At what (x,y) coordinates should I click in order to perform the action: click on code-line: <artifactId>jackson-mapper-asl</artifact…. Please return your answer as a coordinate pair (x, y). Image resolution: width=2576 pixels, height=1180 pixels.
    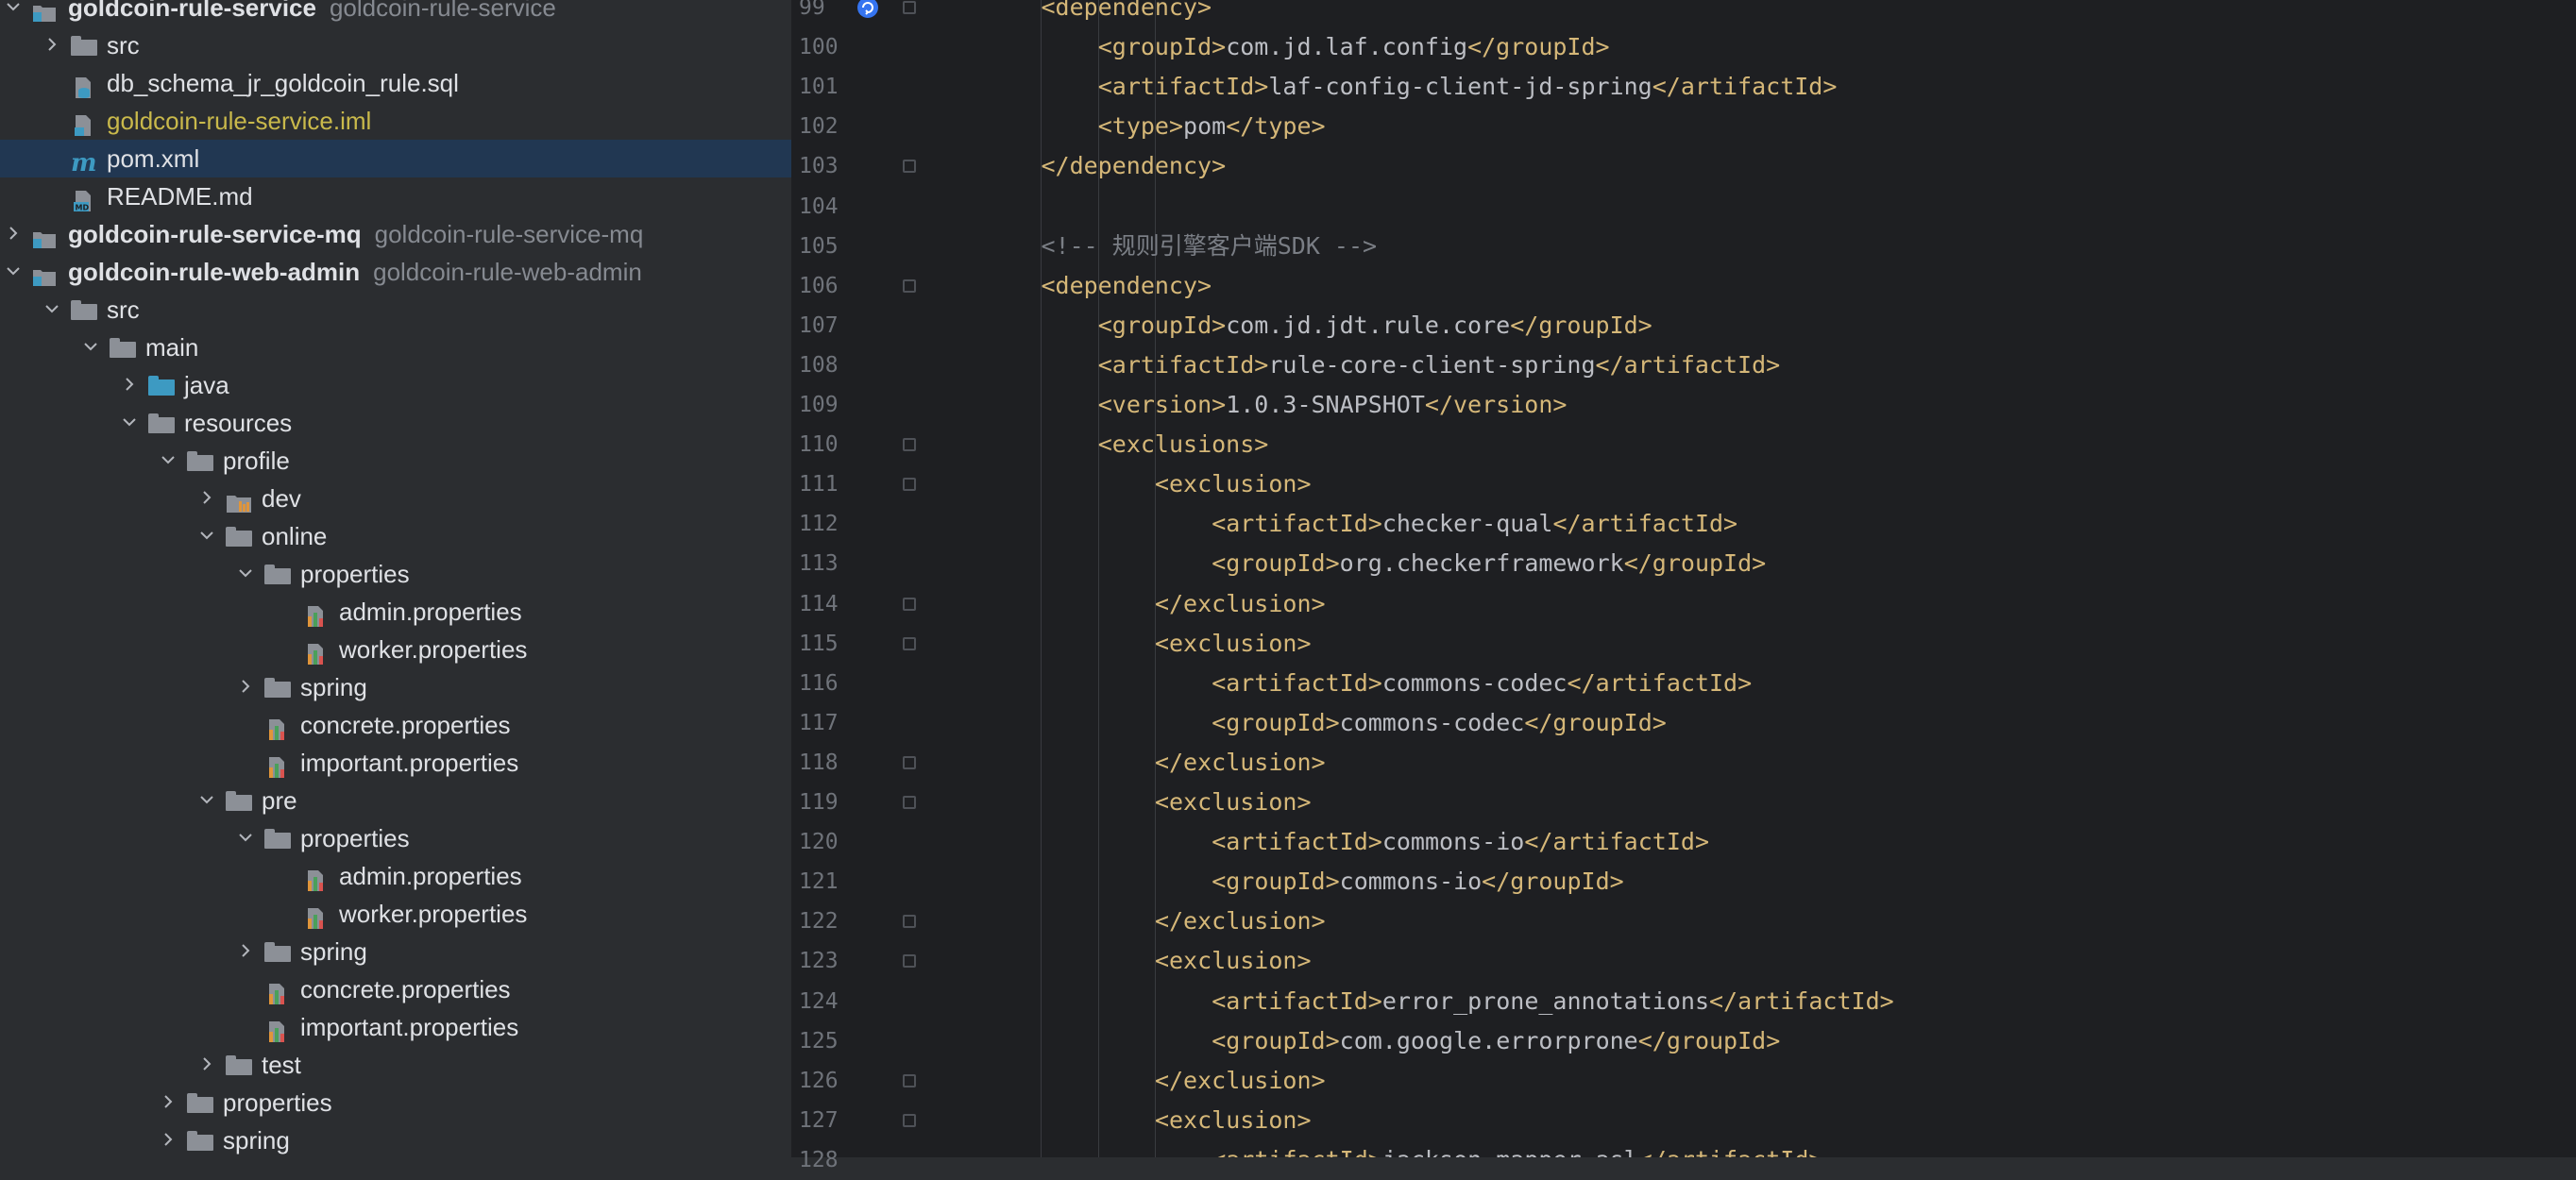
    Looking at the image, I should click on (1517, 1148).